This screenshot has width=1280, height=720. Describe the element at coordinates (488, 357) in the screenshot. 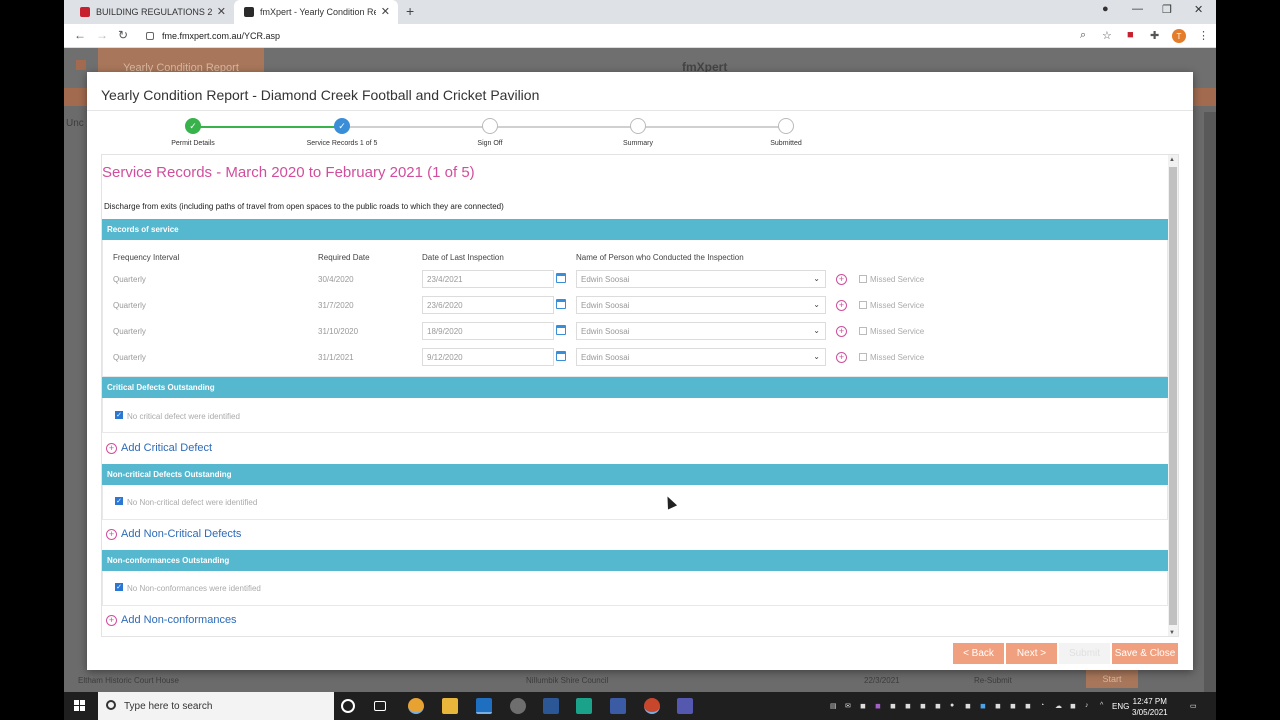

I see `last-inspection-input: 9/12/2020` at that location.